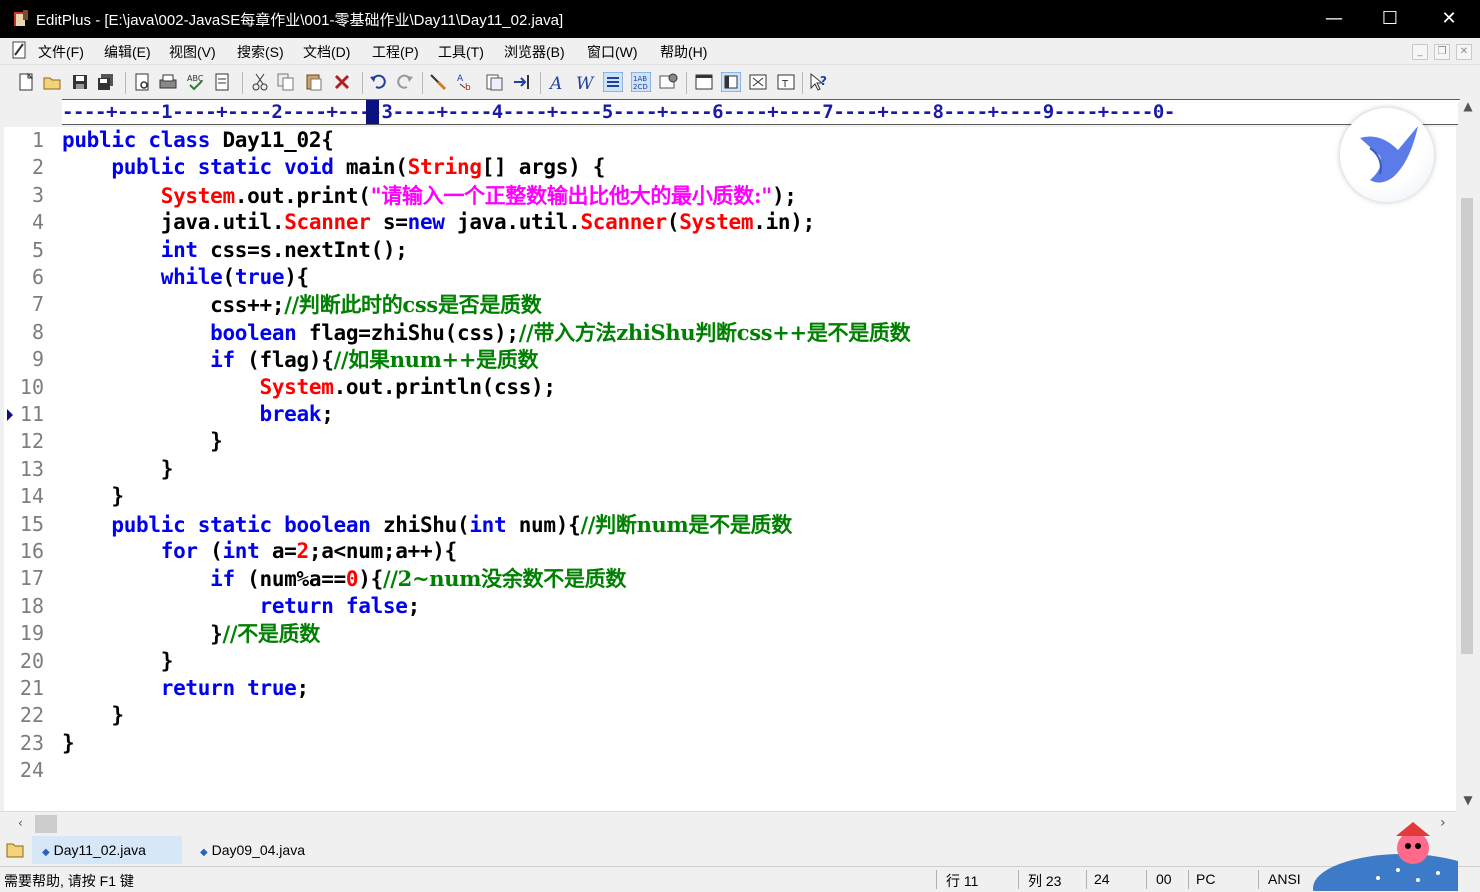 This screenshot has height=892, width=1480. I want to click on code-token: Day11_02{, so click(278, 140).